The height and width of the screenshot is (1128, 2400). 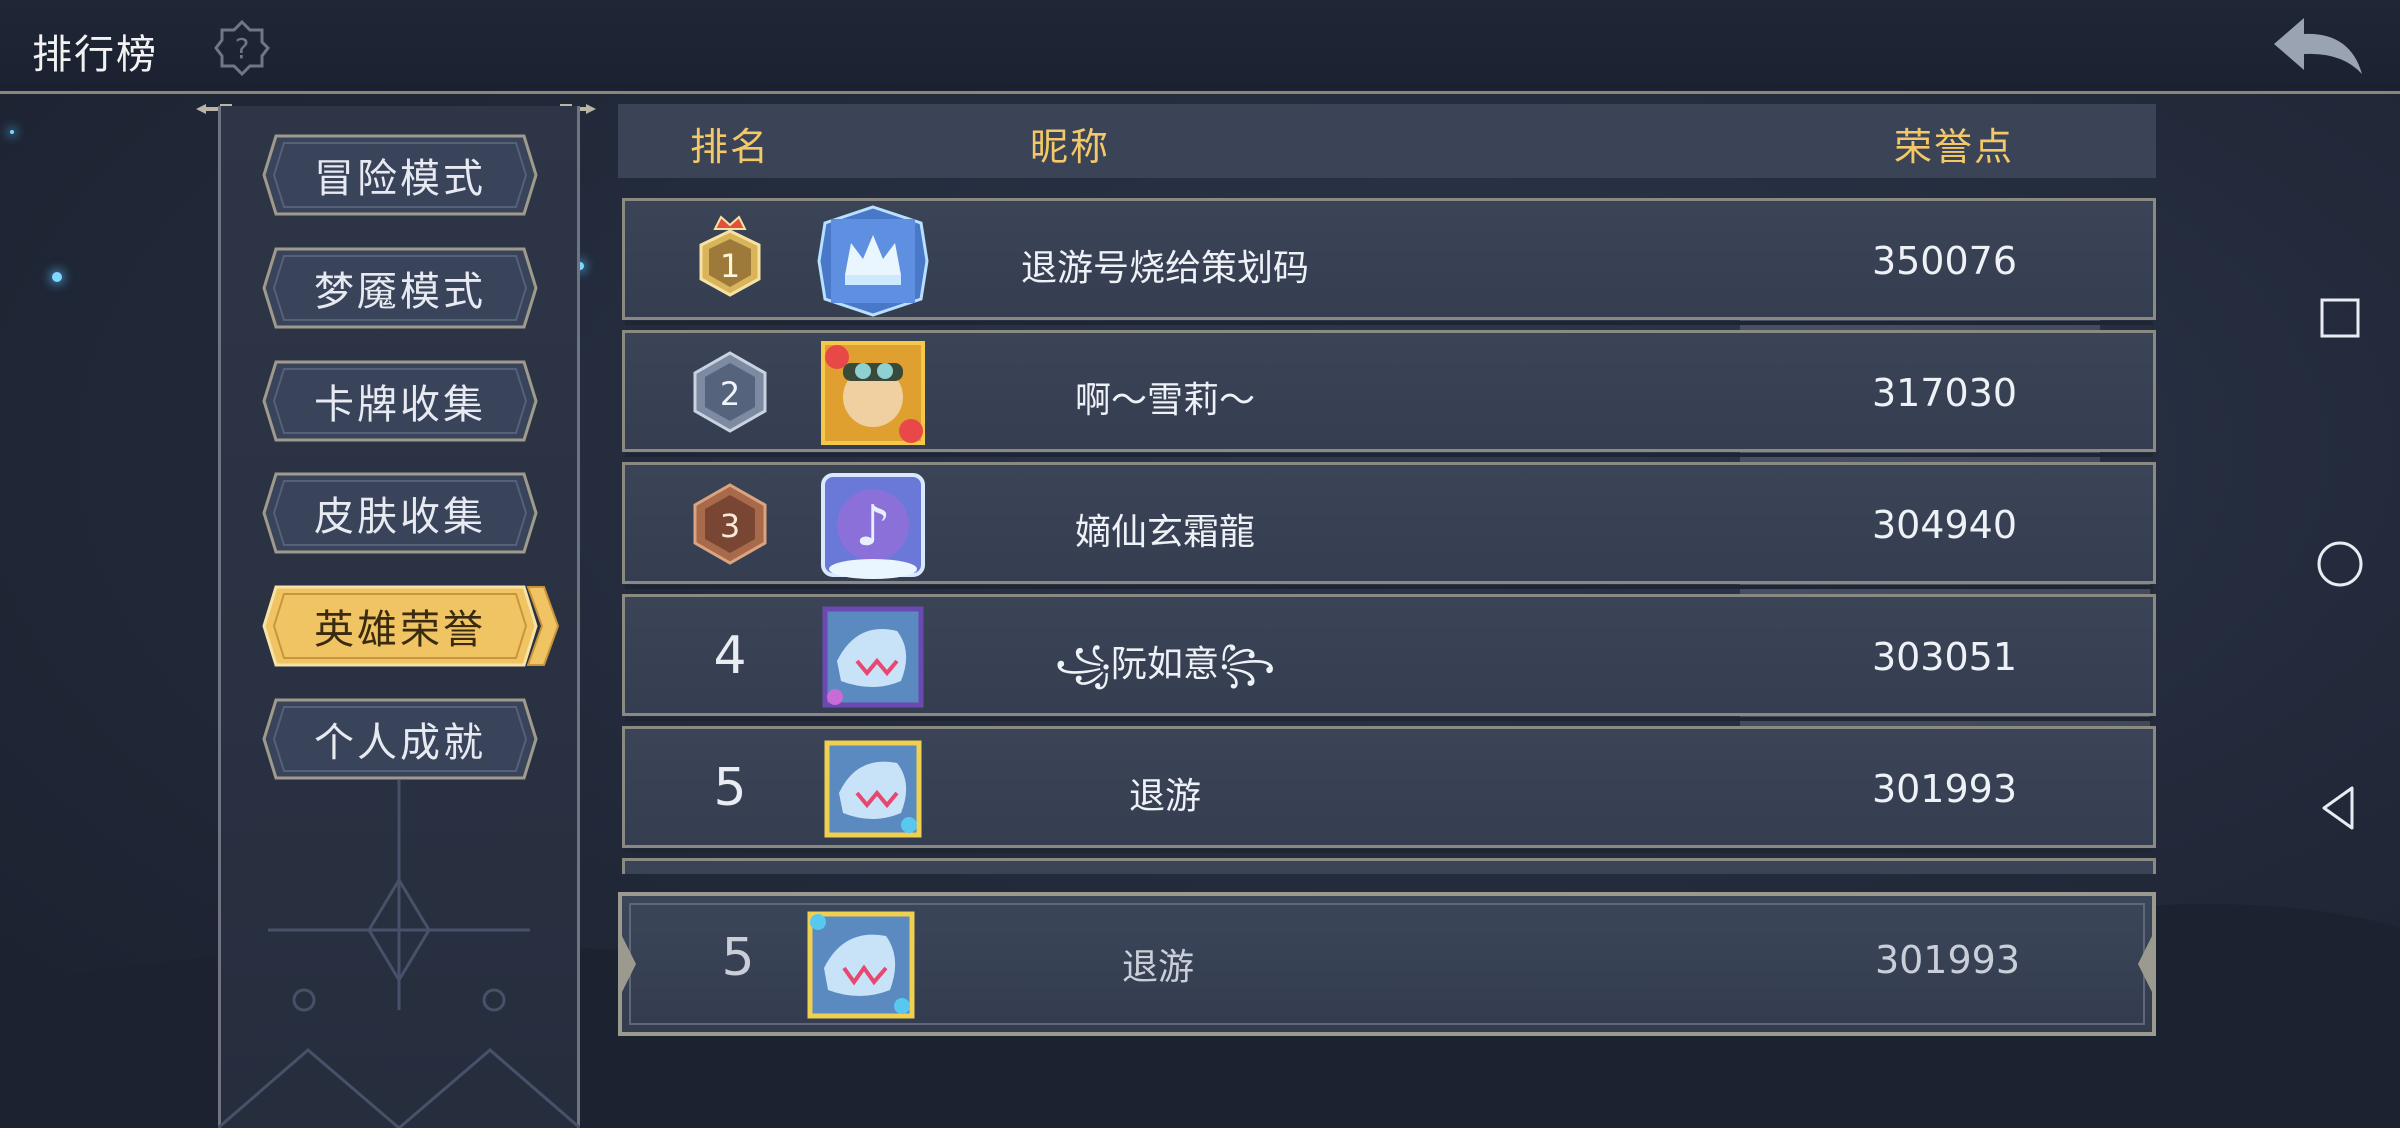 What do you see at coordinates (1387, 141) in the screenshot?
I see `leaderboard-header: 排名 昵称 荣誉点` at bounding box center [1387, 141].